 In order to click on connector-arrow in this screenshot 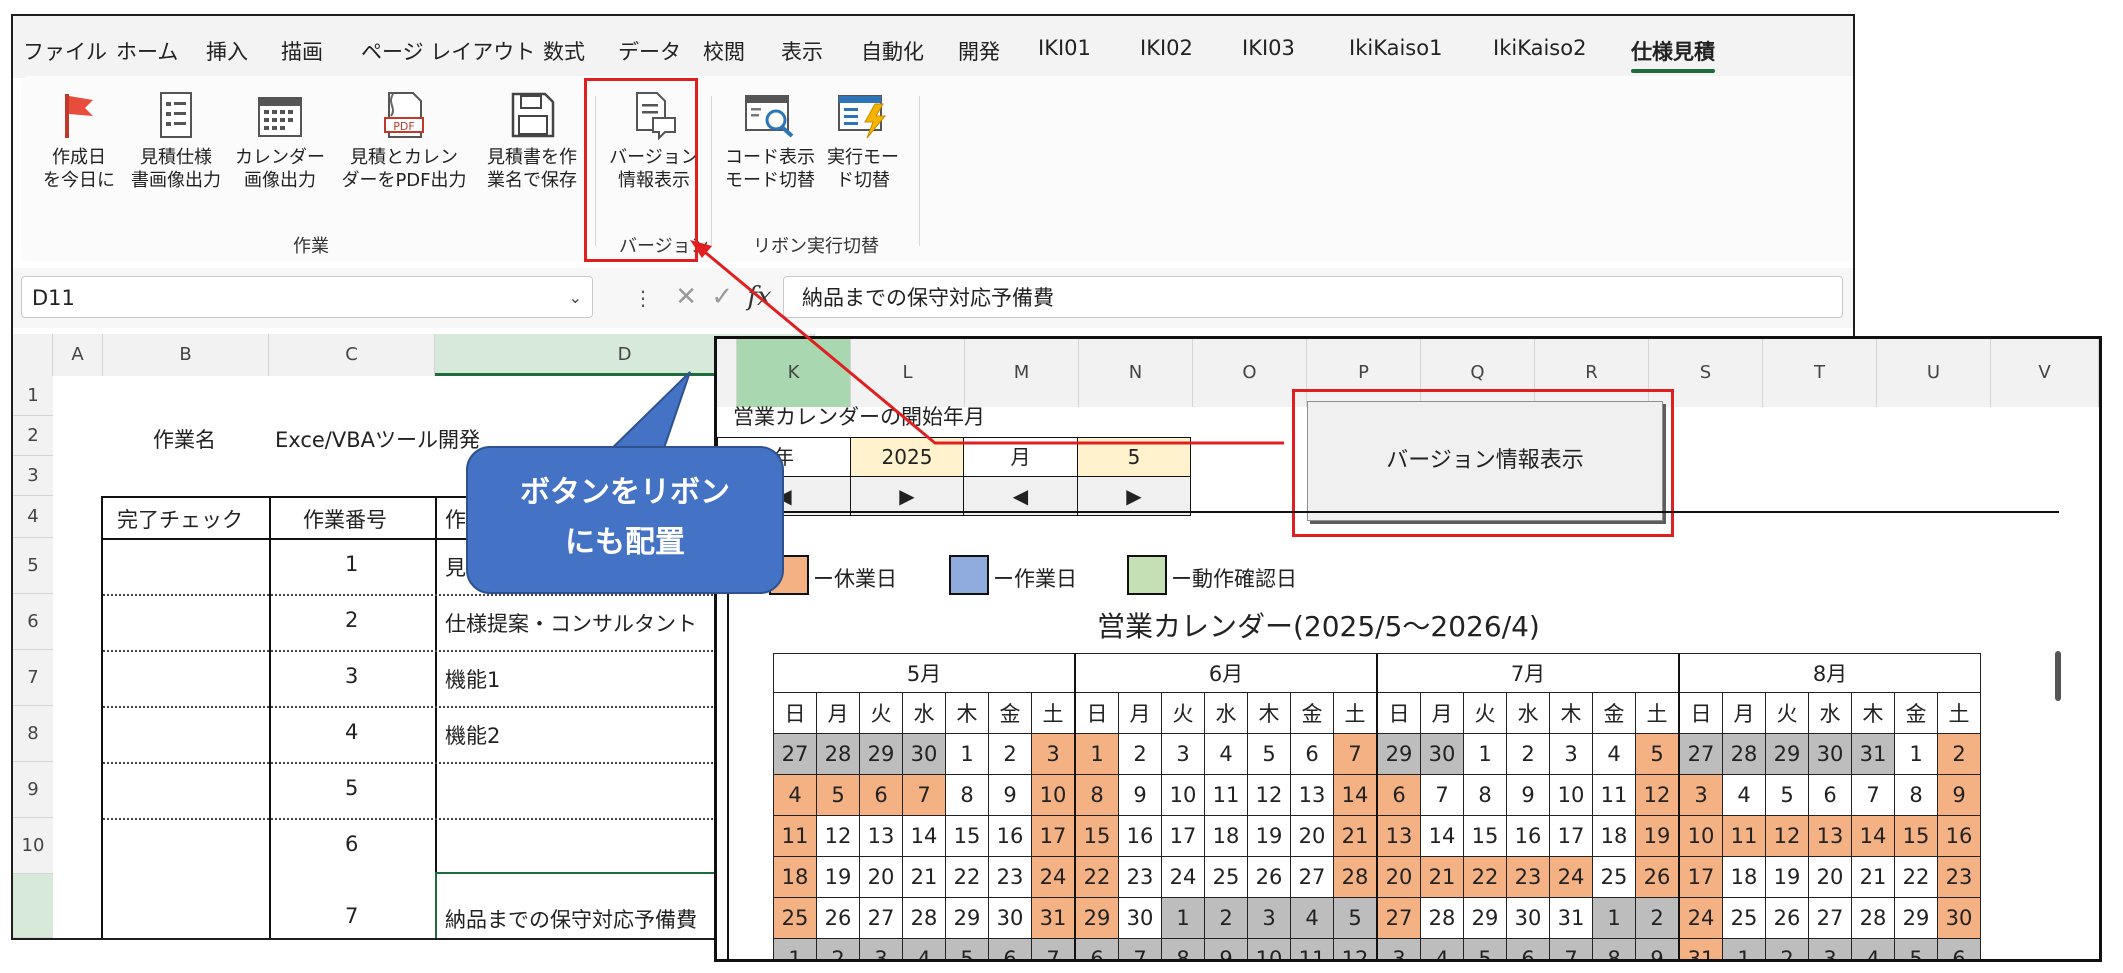, I will do `click(987, 342)`.